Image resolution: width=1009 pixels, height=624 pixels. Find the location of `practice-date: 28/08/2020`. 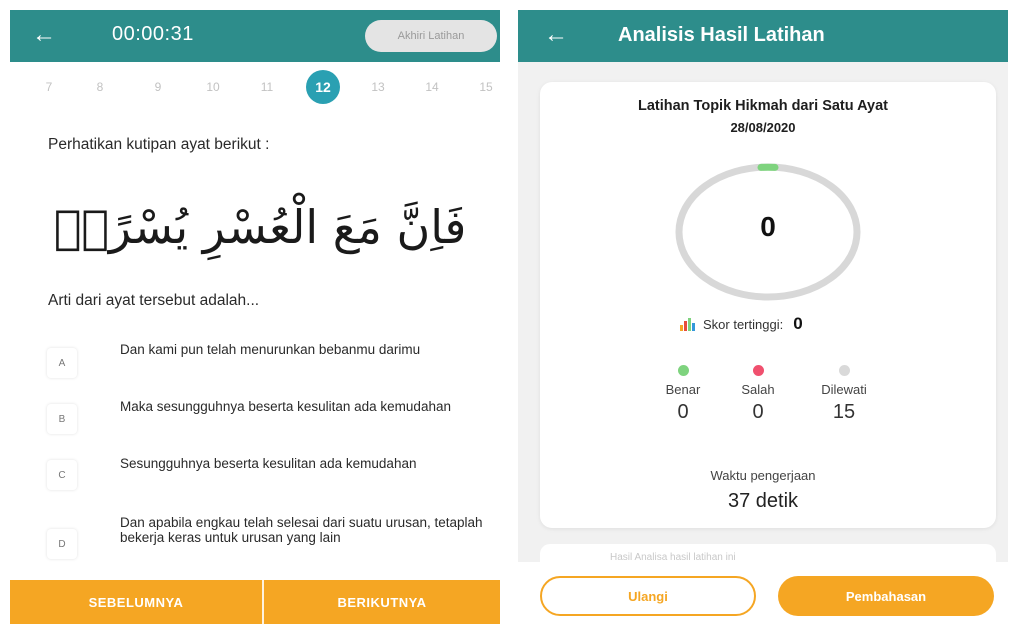

practice-date: 28/08/2020 is located at coordinates (763, 127).